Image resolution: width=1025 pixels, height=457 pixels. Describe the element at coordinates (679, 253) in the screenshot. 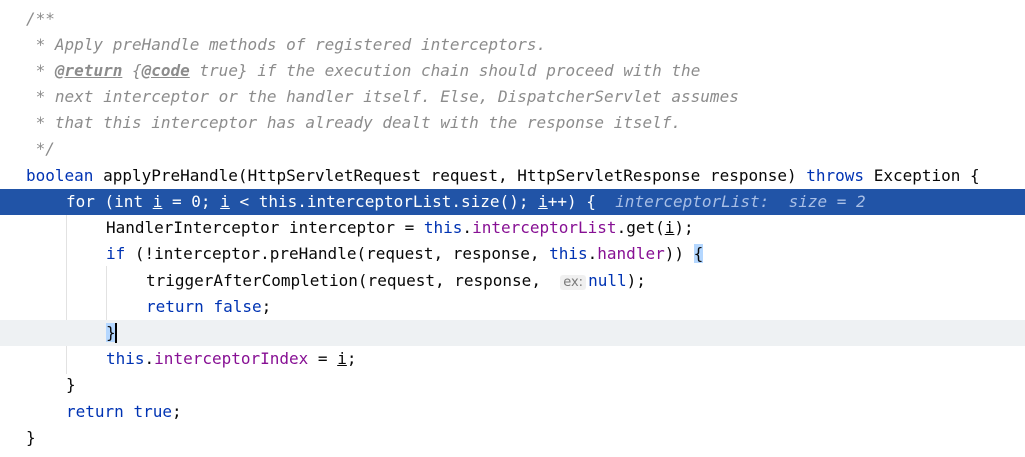

I see `code-token: ))` at that location.